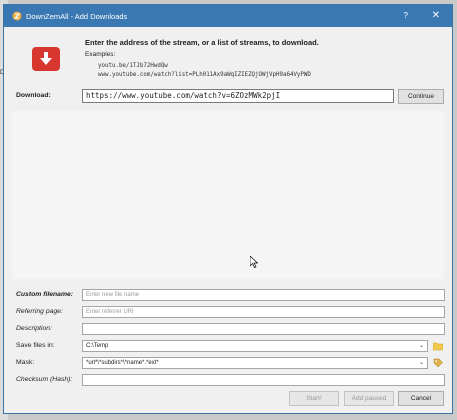 Image resolution: width=457 pixels, height=420 pixels. What do you see at coordinates (228, 16) in the screenshot?
I see `title-bar: DownZemAll - Add Downloads ? ✕` at bounding box center [228, 16].